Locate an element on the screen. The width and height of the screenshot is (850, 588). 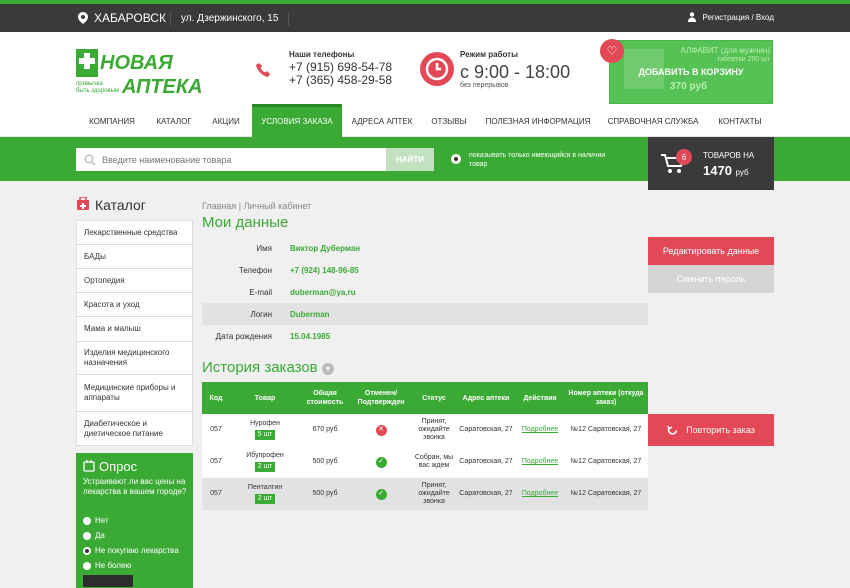
nav-promotions: АКЦИИ is located at coordinates (226, 120).